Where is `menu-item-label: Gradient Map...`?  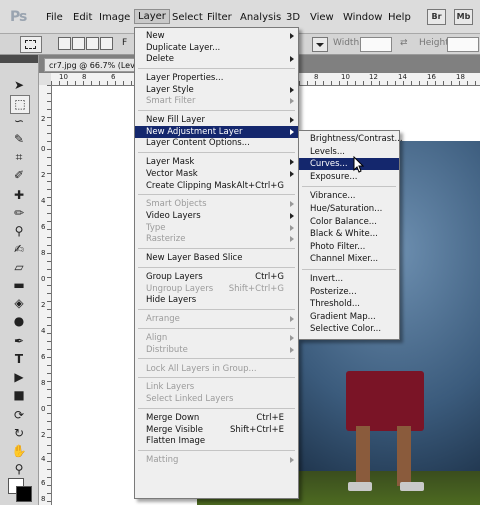 menu-item-label: Gradient Map... is located at coordinates (343, 316).